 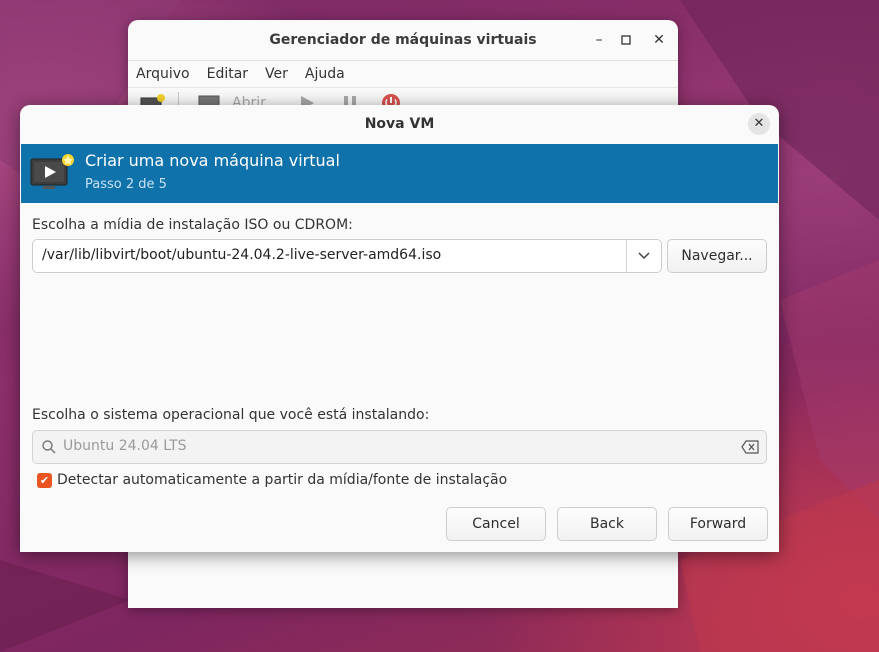 What do you see at coordinates (49, 447) in the screenshot?
I see `search-icon` at bounding box center [49, 447].